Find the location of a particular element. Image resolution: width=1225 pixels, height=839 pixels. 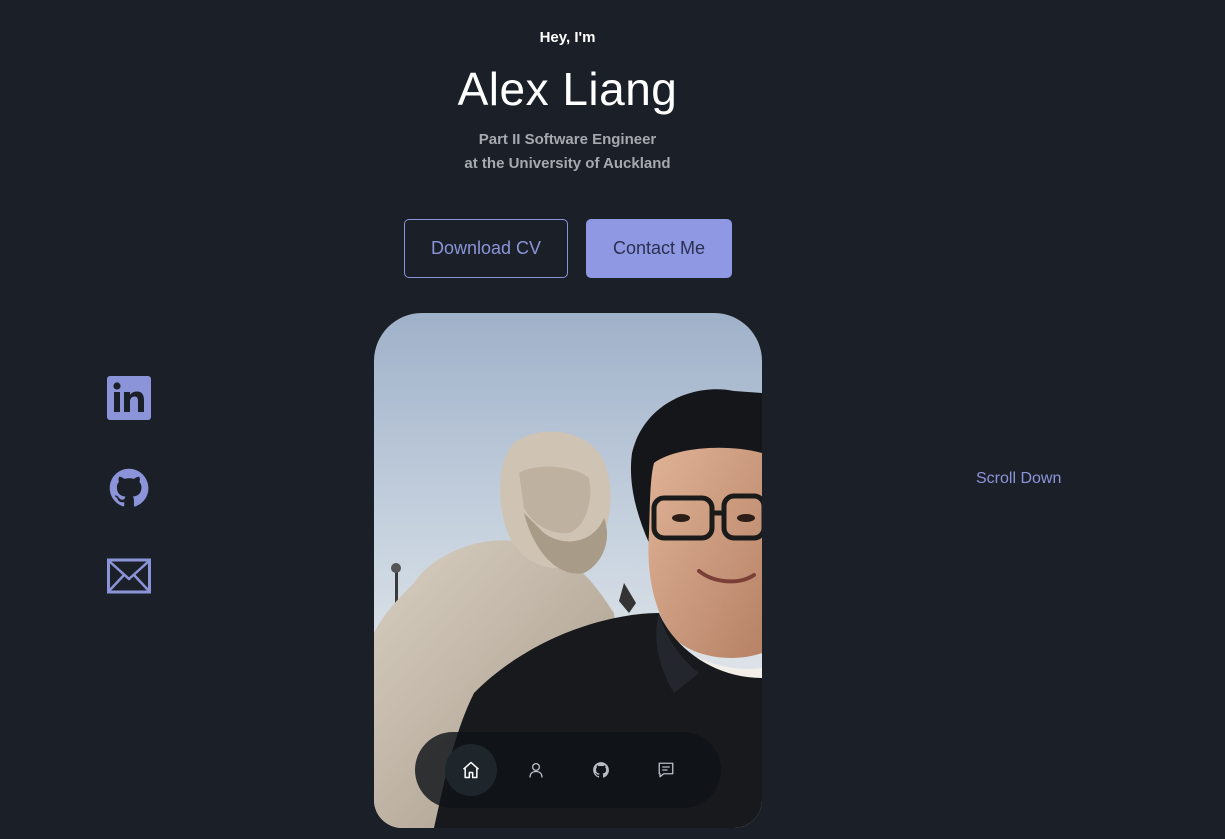

github-link is located at coordinates (129, 488).